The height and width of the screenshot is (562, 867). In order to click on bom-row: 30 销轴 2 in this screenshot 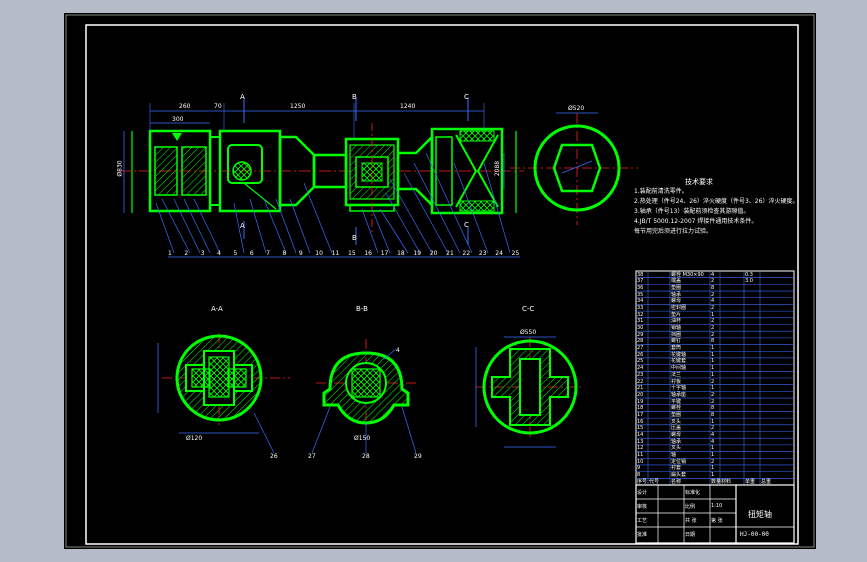, I will do `click(715, 328)`.